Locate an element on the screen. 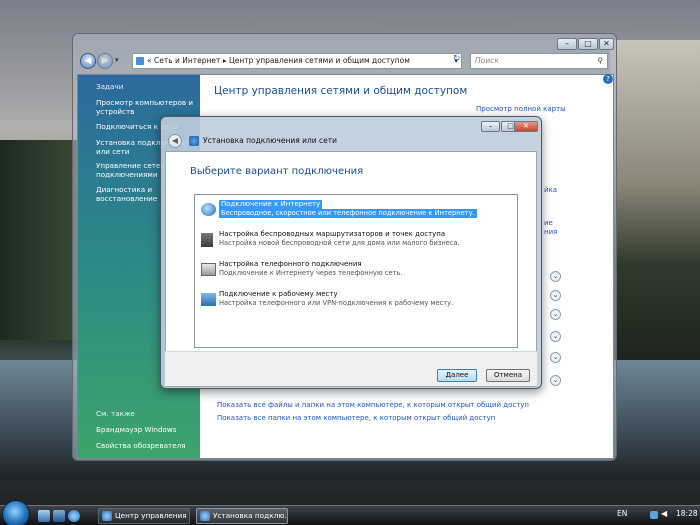 The height and width of the screenshot is (525, 700). close-button: ✕ is located at coordinates (606, 44).